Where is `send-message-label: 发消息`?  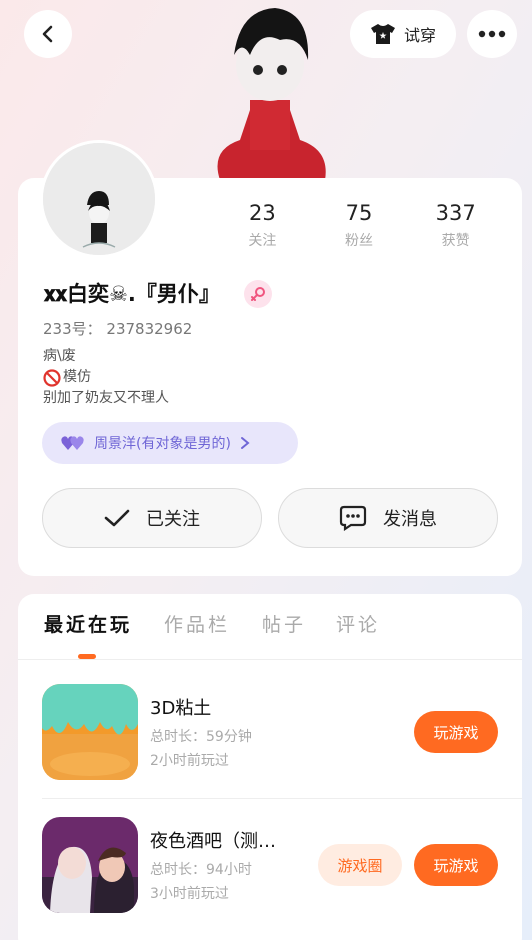
send-message-label: 发消息 is located at coordinates (410, 519).